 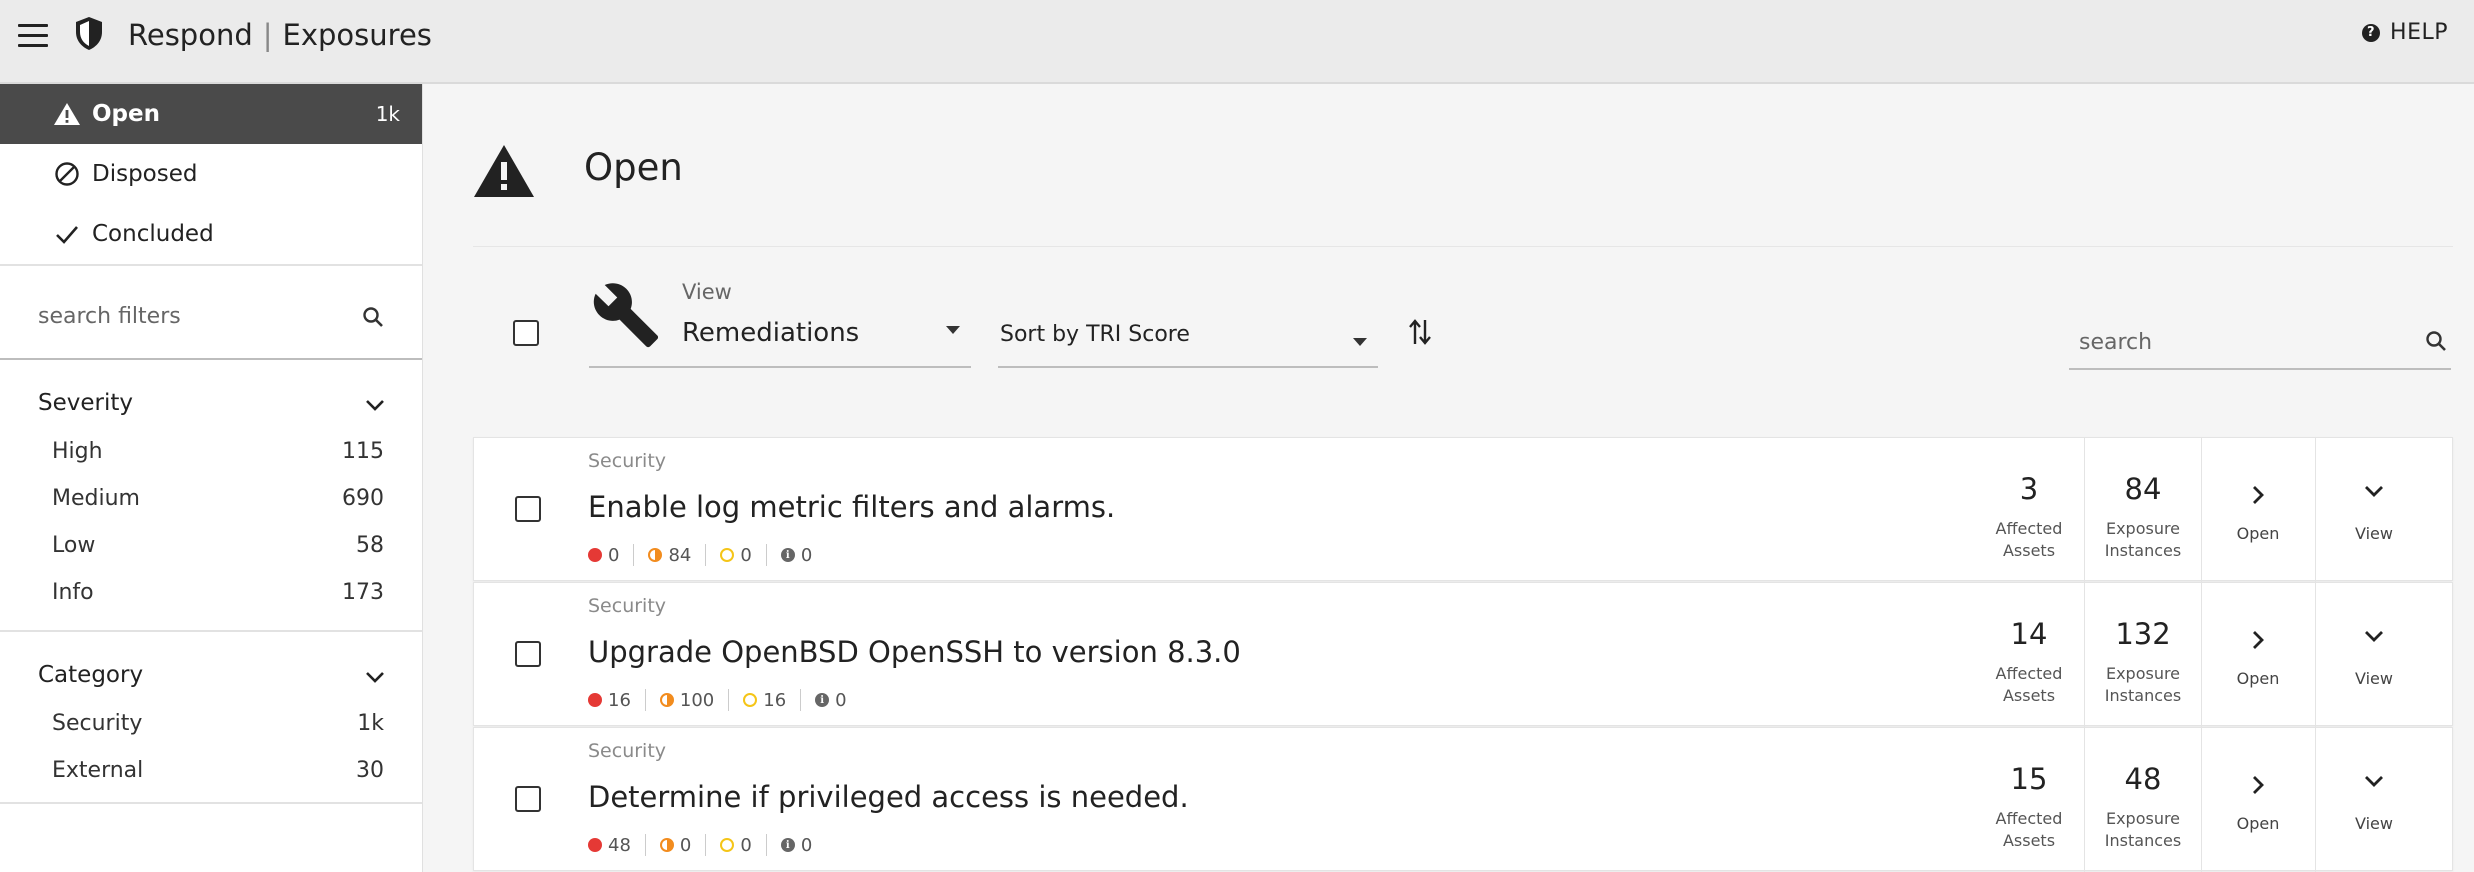 I want to click on sort-select: Sort by TRI Score, so click(x=1188, y=341).